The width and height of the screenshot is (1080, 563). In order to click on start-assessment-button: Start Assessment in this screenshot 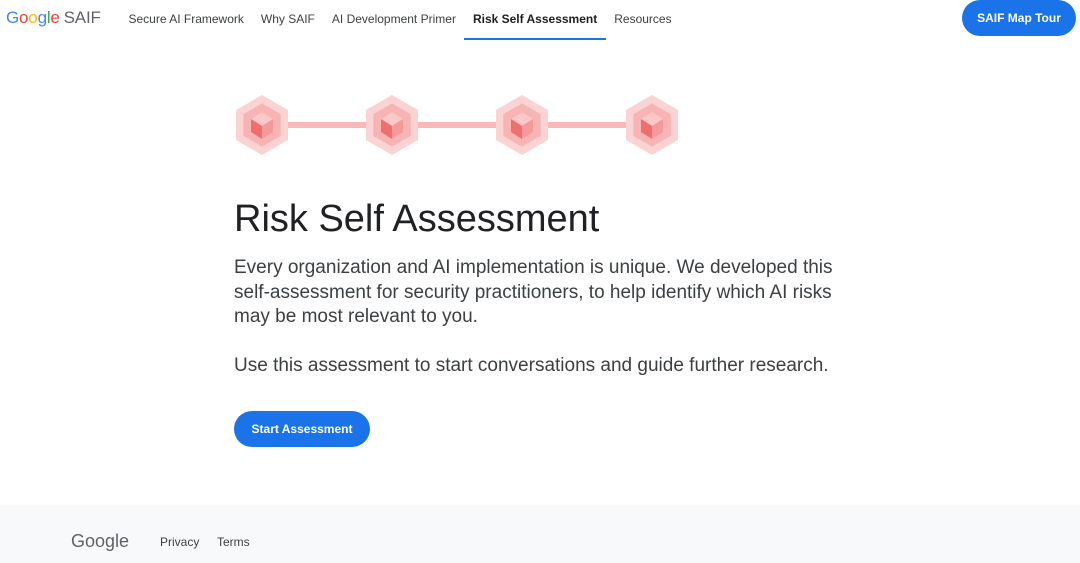, I will do `click(302, 429)`.